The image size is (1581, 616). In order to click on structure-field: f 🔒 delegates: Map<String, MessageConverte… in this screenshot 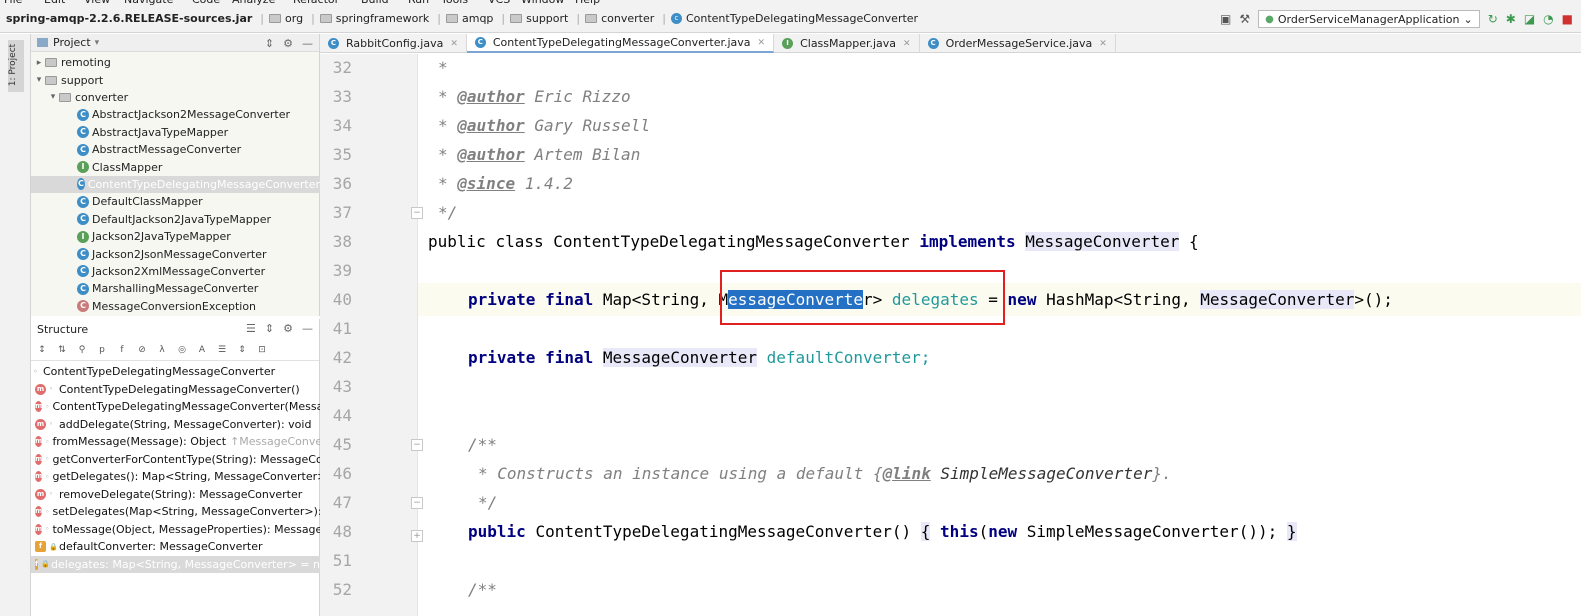, I will do `click(175, 564)`.